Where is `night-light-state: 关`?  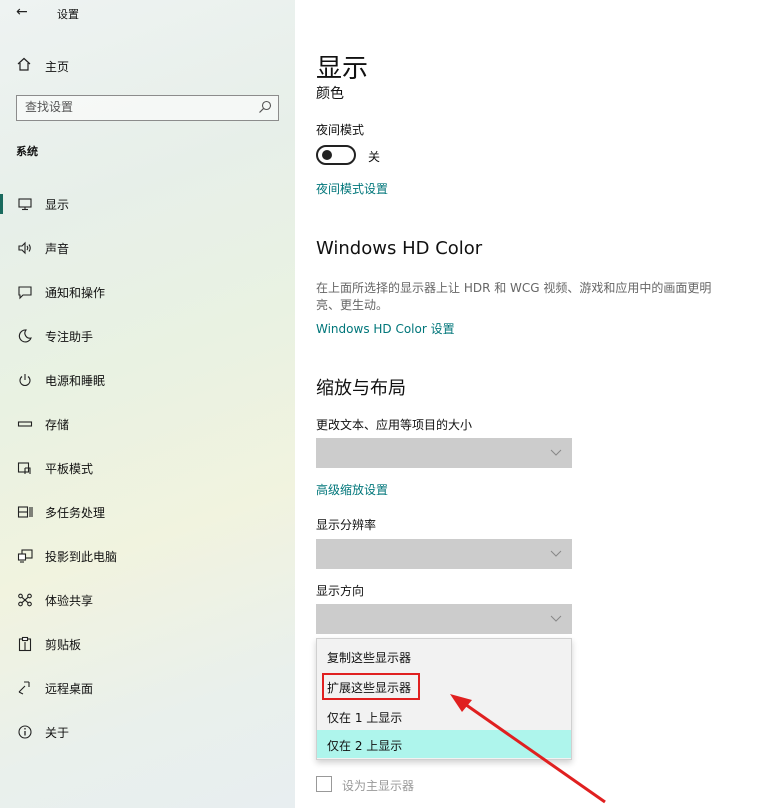 night-light-state: 关 is located at coordinates (374, 157).